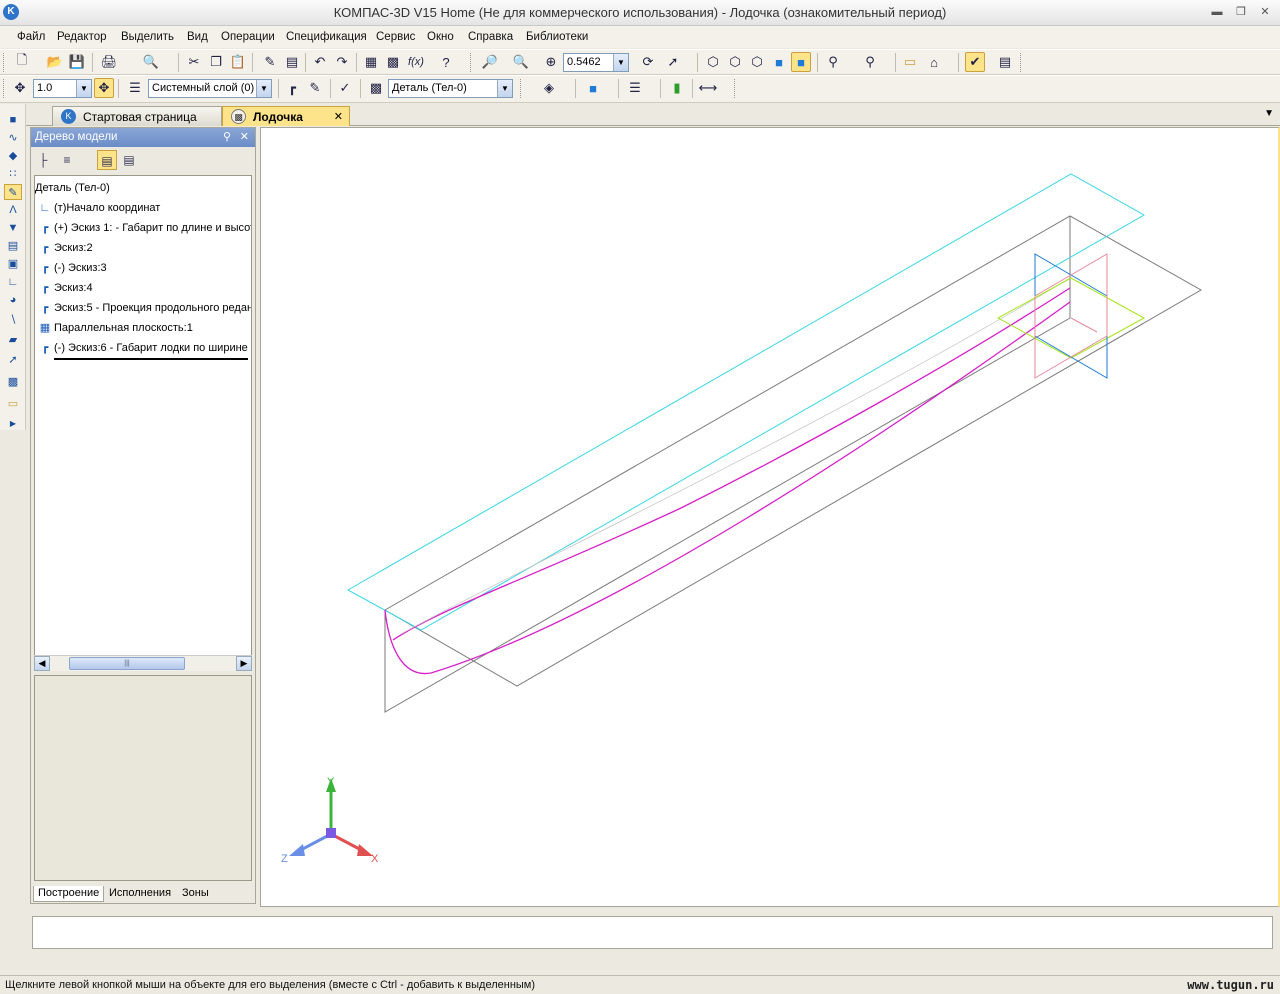 The width and height of the screenshot is (1280, 994). I want to click on menu-operations: Операции, so click(248, 37).